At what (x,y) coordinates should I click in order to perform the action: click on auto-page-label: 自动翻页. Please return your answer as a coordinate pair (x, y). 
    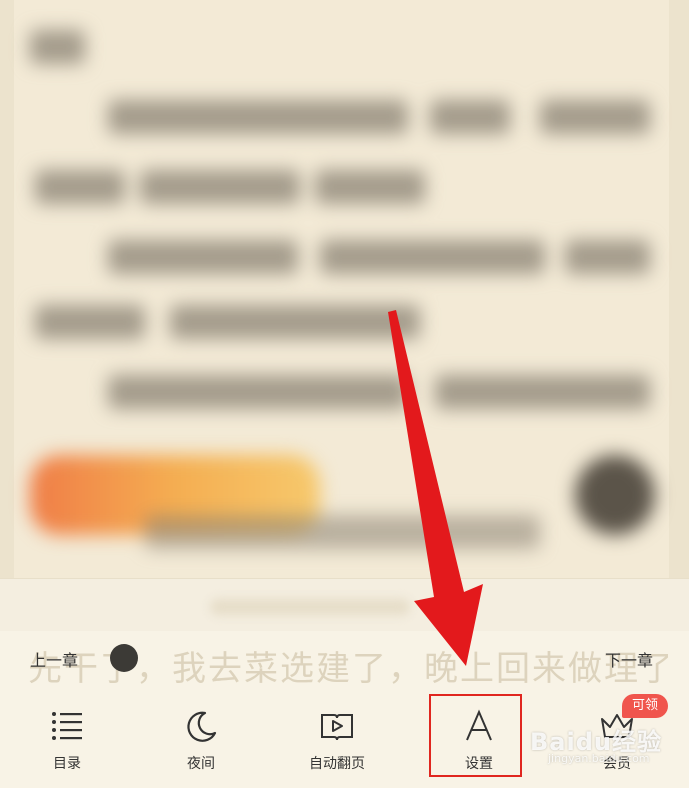
    Looking at the image, I should click on (337, 764).